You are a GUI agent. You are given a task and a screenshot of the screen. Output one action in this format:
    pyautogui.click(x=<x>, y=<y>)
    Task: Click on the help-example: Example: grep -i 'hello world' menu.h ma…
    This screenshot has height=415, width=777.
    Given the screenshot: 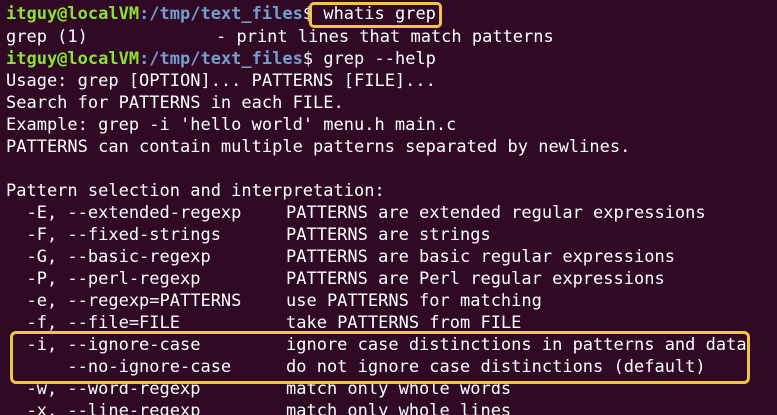 What is the action you would take?
    pyautogui.click(x=231, y=125)
    